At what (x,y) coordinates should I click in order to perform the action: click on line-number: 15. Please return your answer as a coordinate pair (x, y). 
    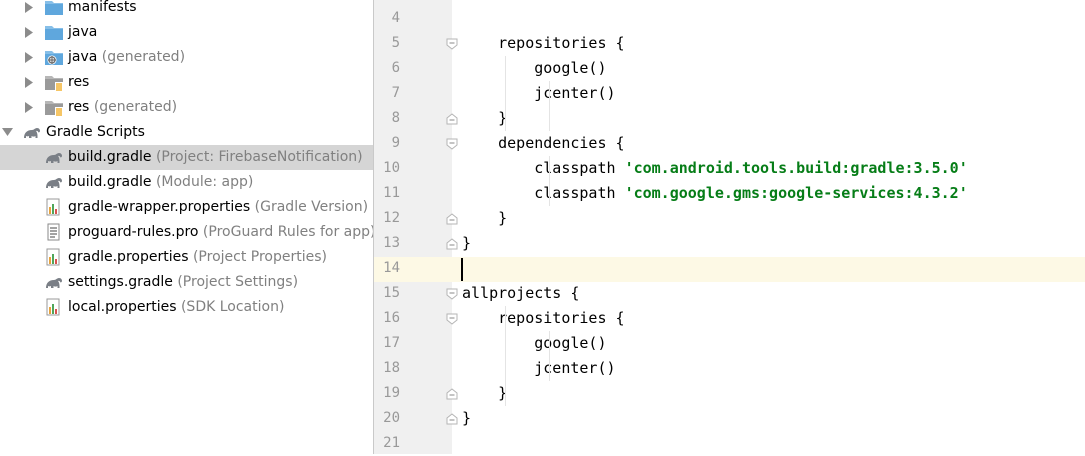
    Looking at the image, I should click on (391, 293).